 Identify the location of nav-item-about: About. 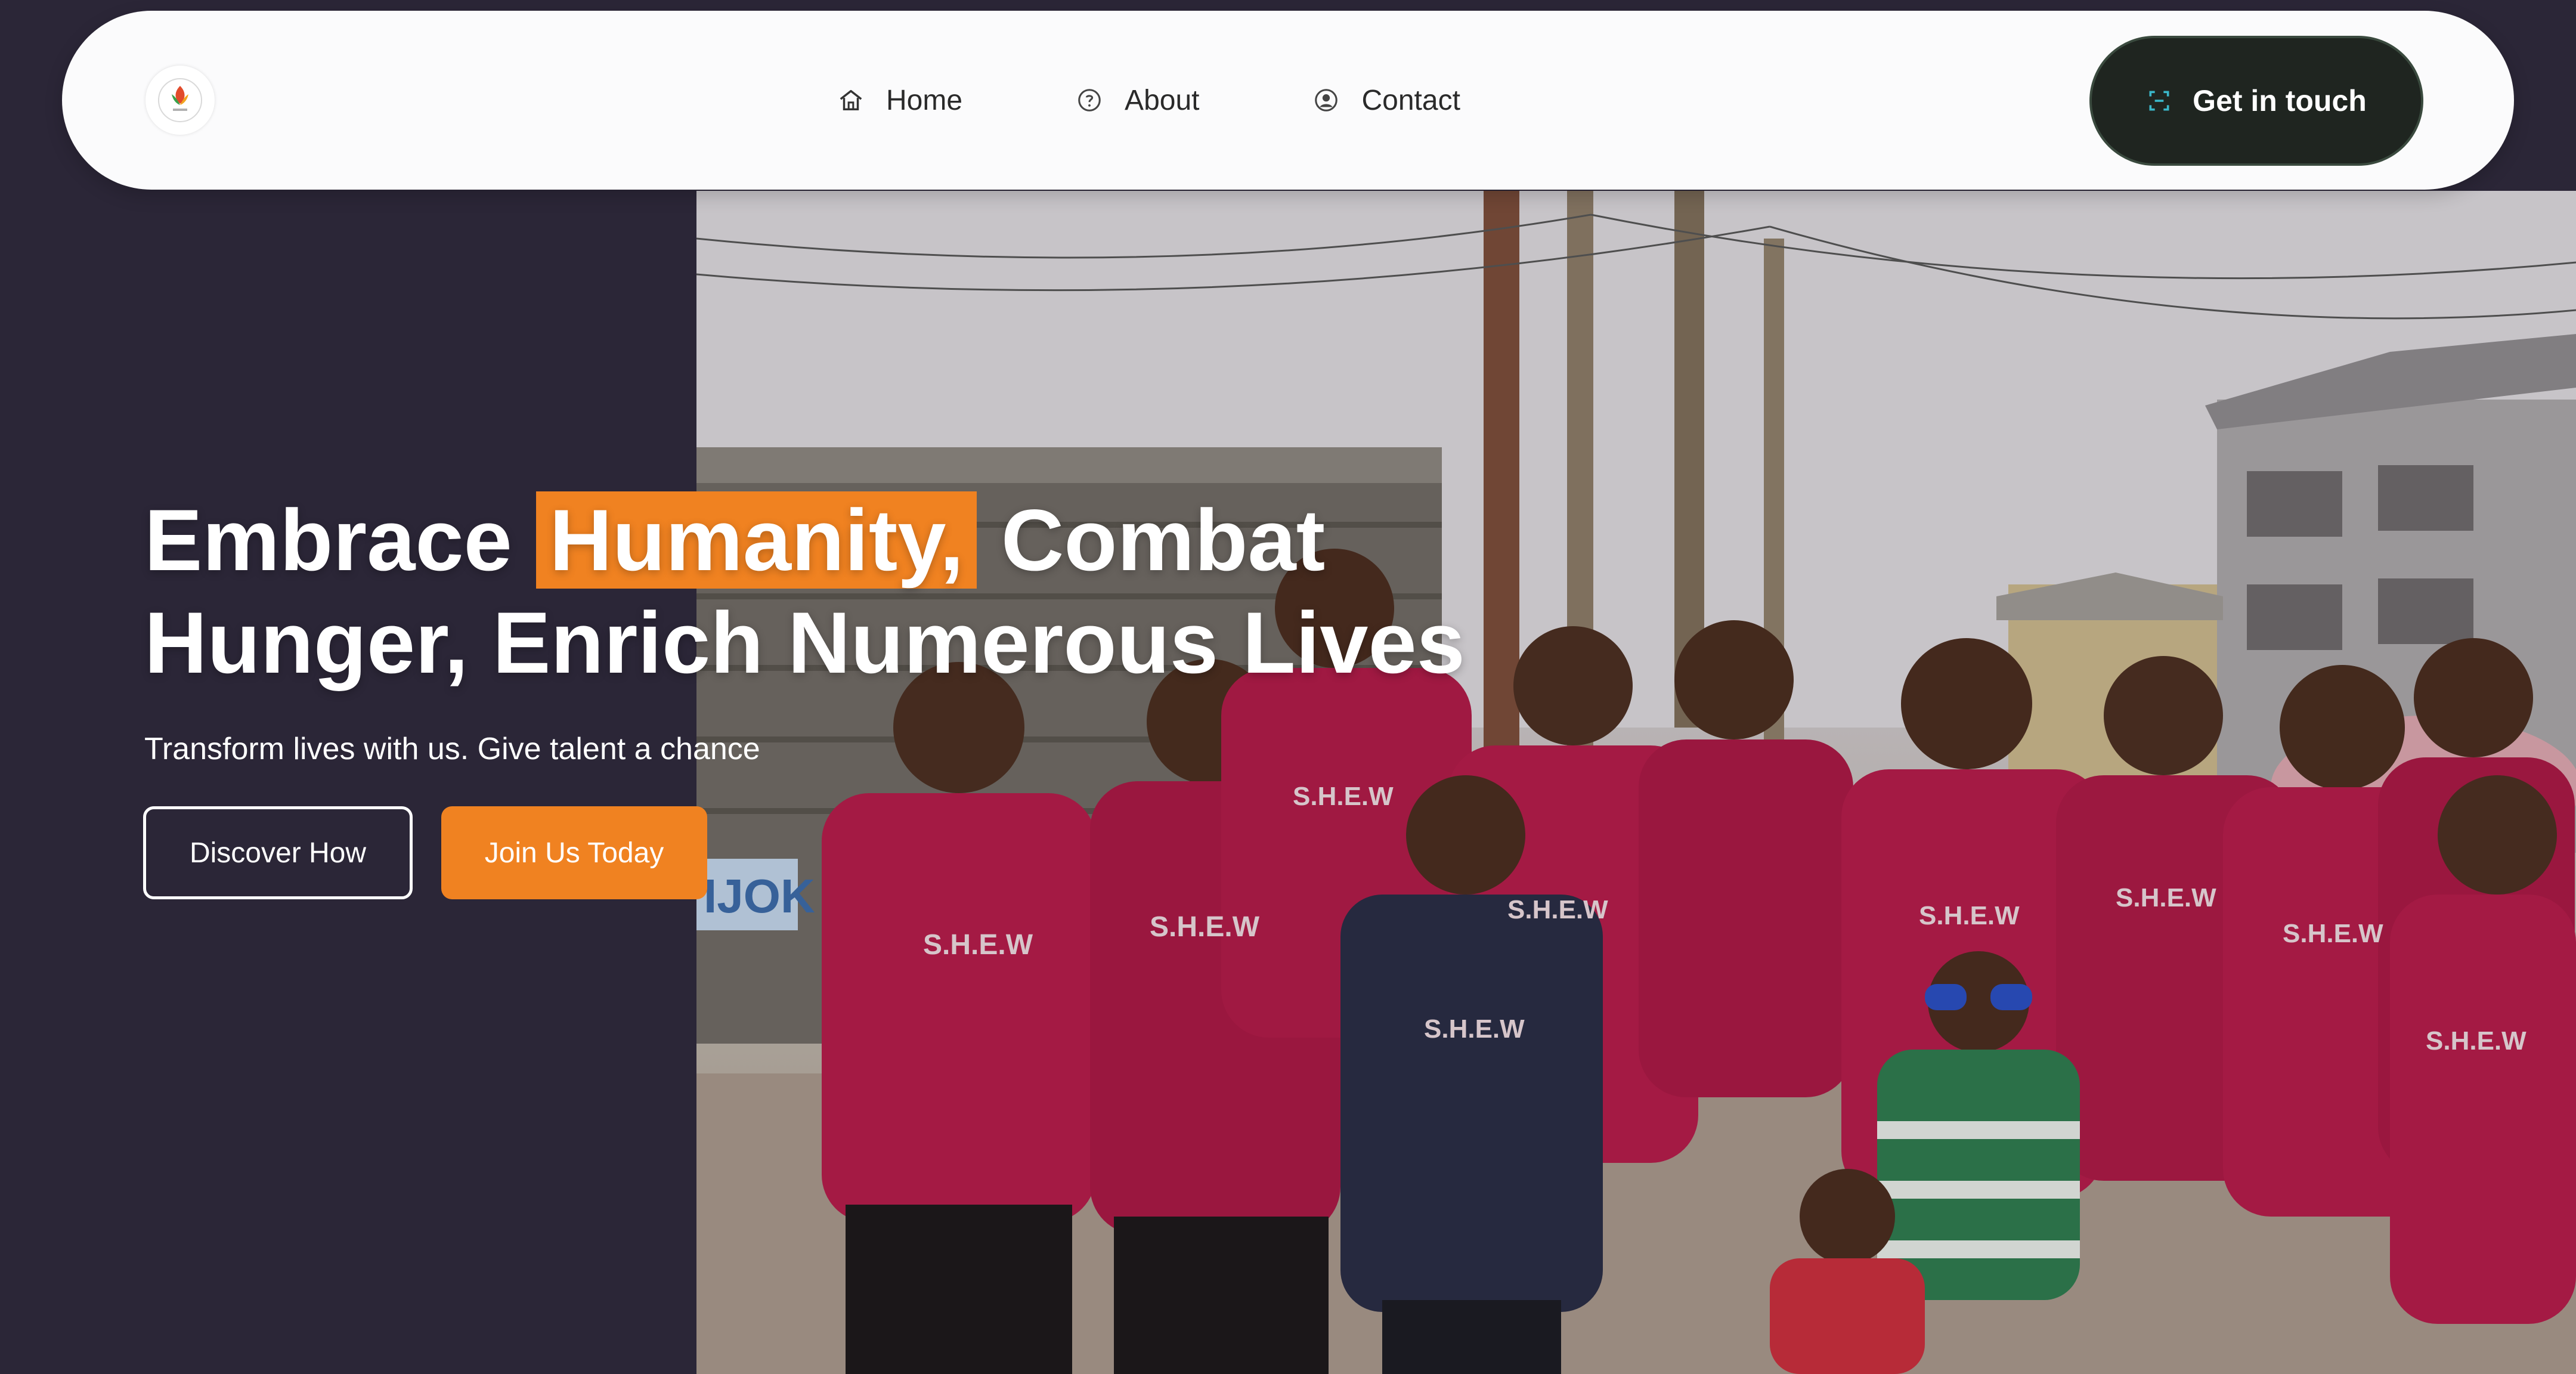
(1137, 100).